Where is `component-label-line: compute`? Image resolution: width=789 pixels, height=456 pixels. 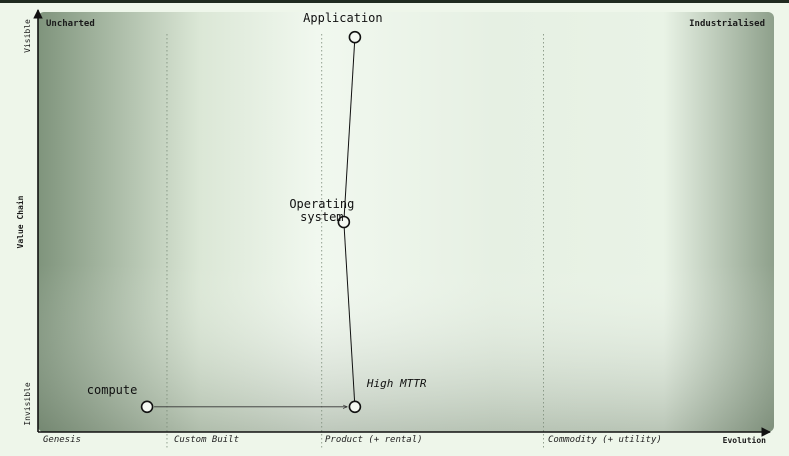 component-label-line: compute is located at coordinates (112, 390).